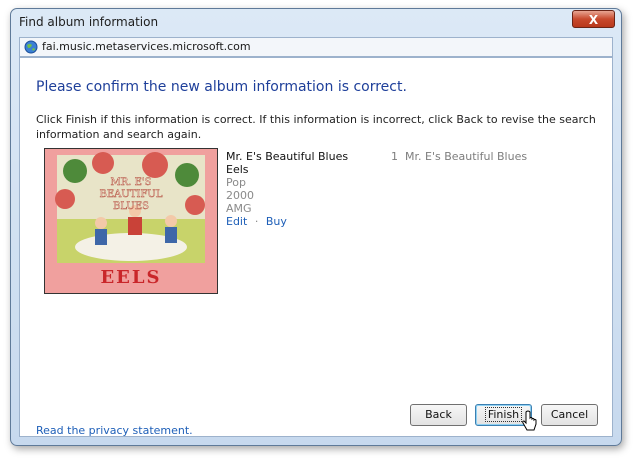  Describe the element at coordinates (236, 182) in the screenshot. I see `album-genre: Pop` at that location.